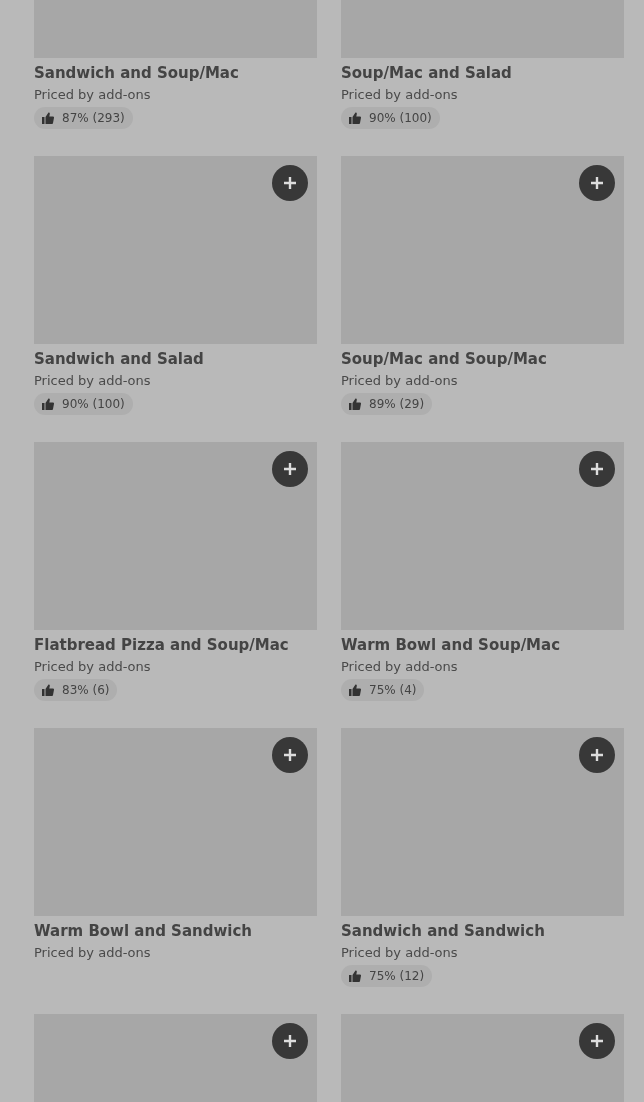 The width and height of the screenshot is (644, 1102). I want to click on rating-text: 87% (293), so click(93, 118).